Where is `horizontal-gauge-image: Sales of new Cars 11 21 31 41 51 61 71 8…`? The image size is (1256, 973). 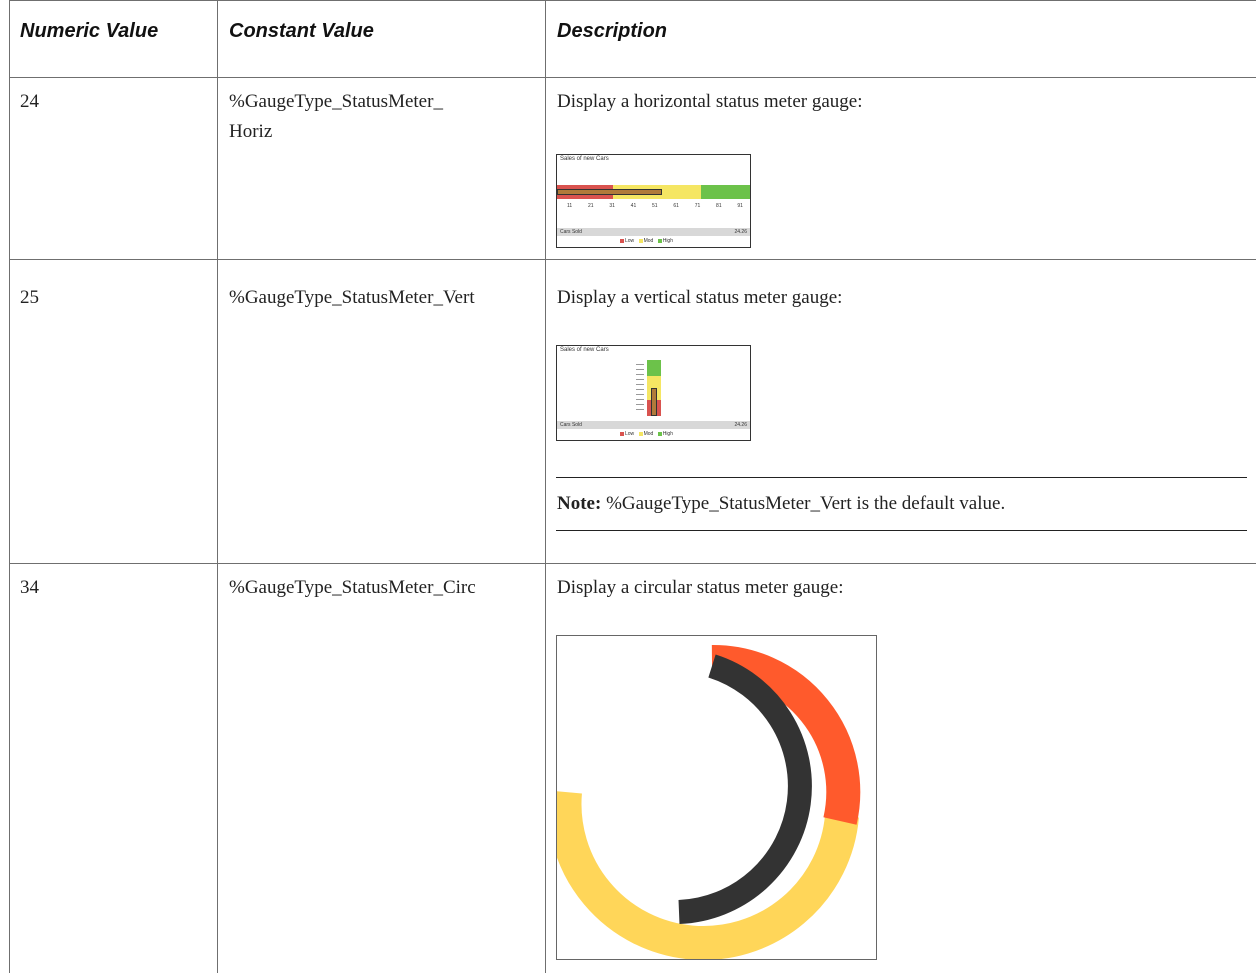 horizontal-gauge-image: Sales of new Cars 11 21 31 41 51 61 71 8… is located at coordinates (653, 201).